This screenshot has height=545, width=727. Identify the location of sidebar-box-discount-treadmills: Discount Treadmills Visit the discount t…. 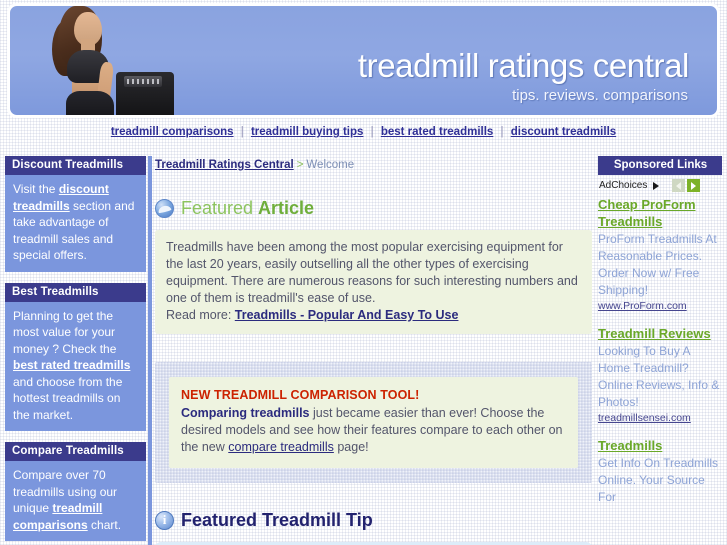
(75, 214).